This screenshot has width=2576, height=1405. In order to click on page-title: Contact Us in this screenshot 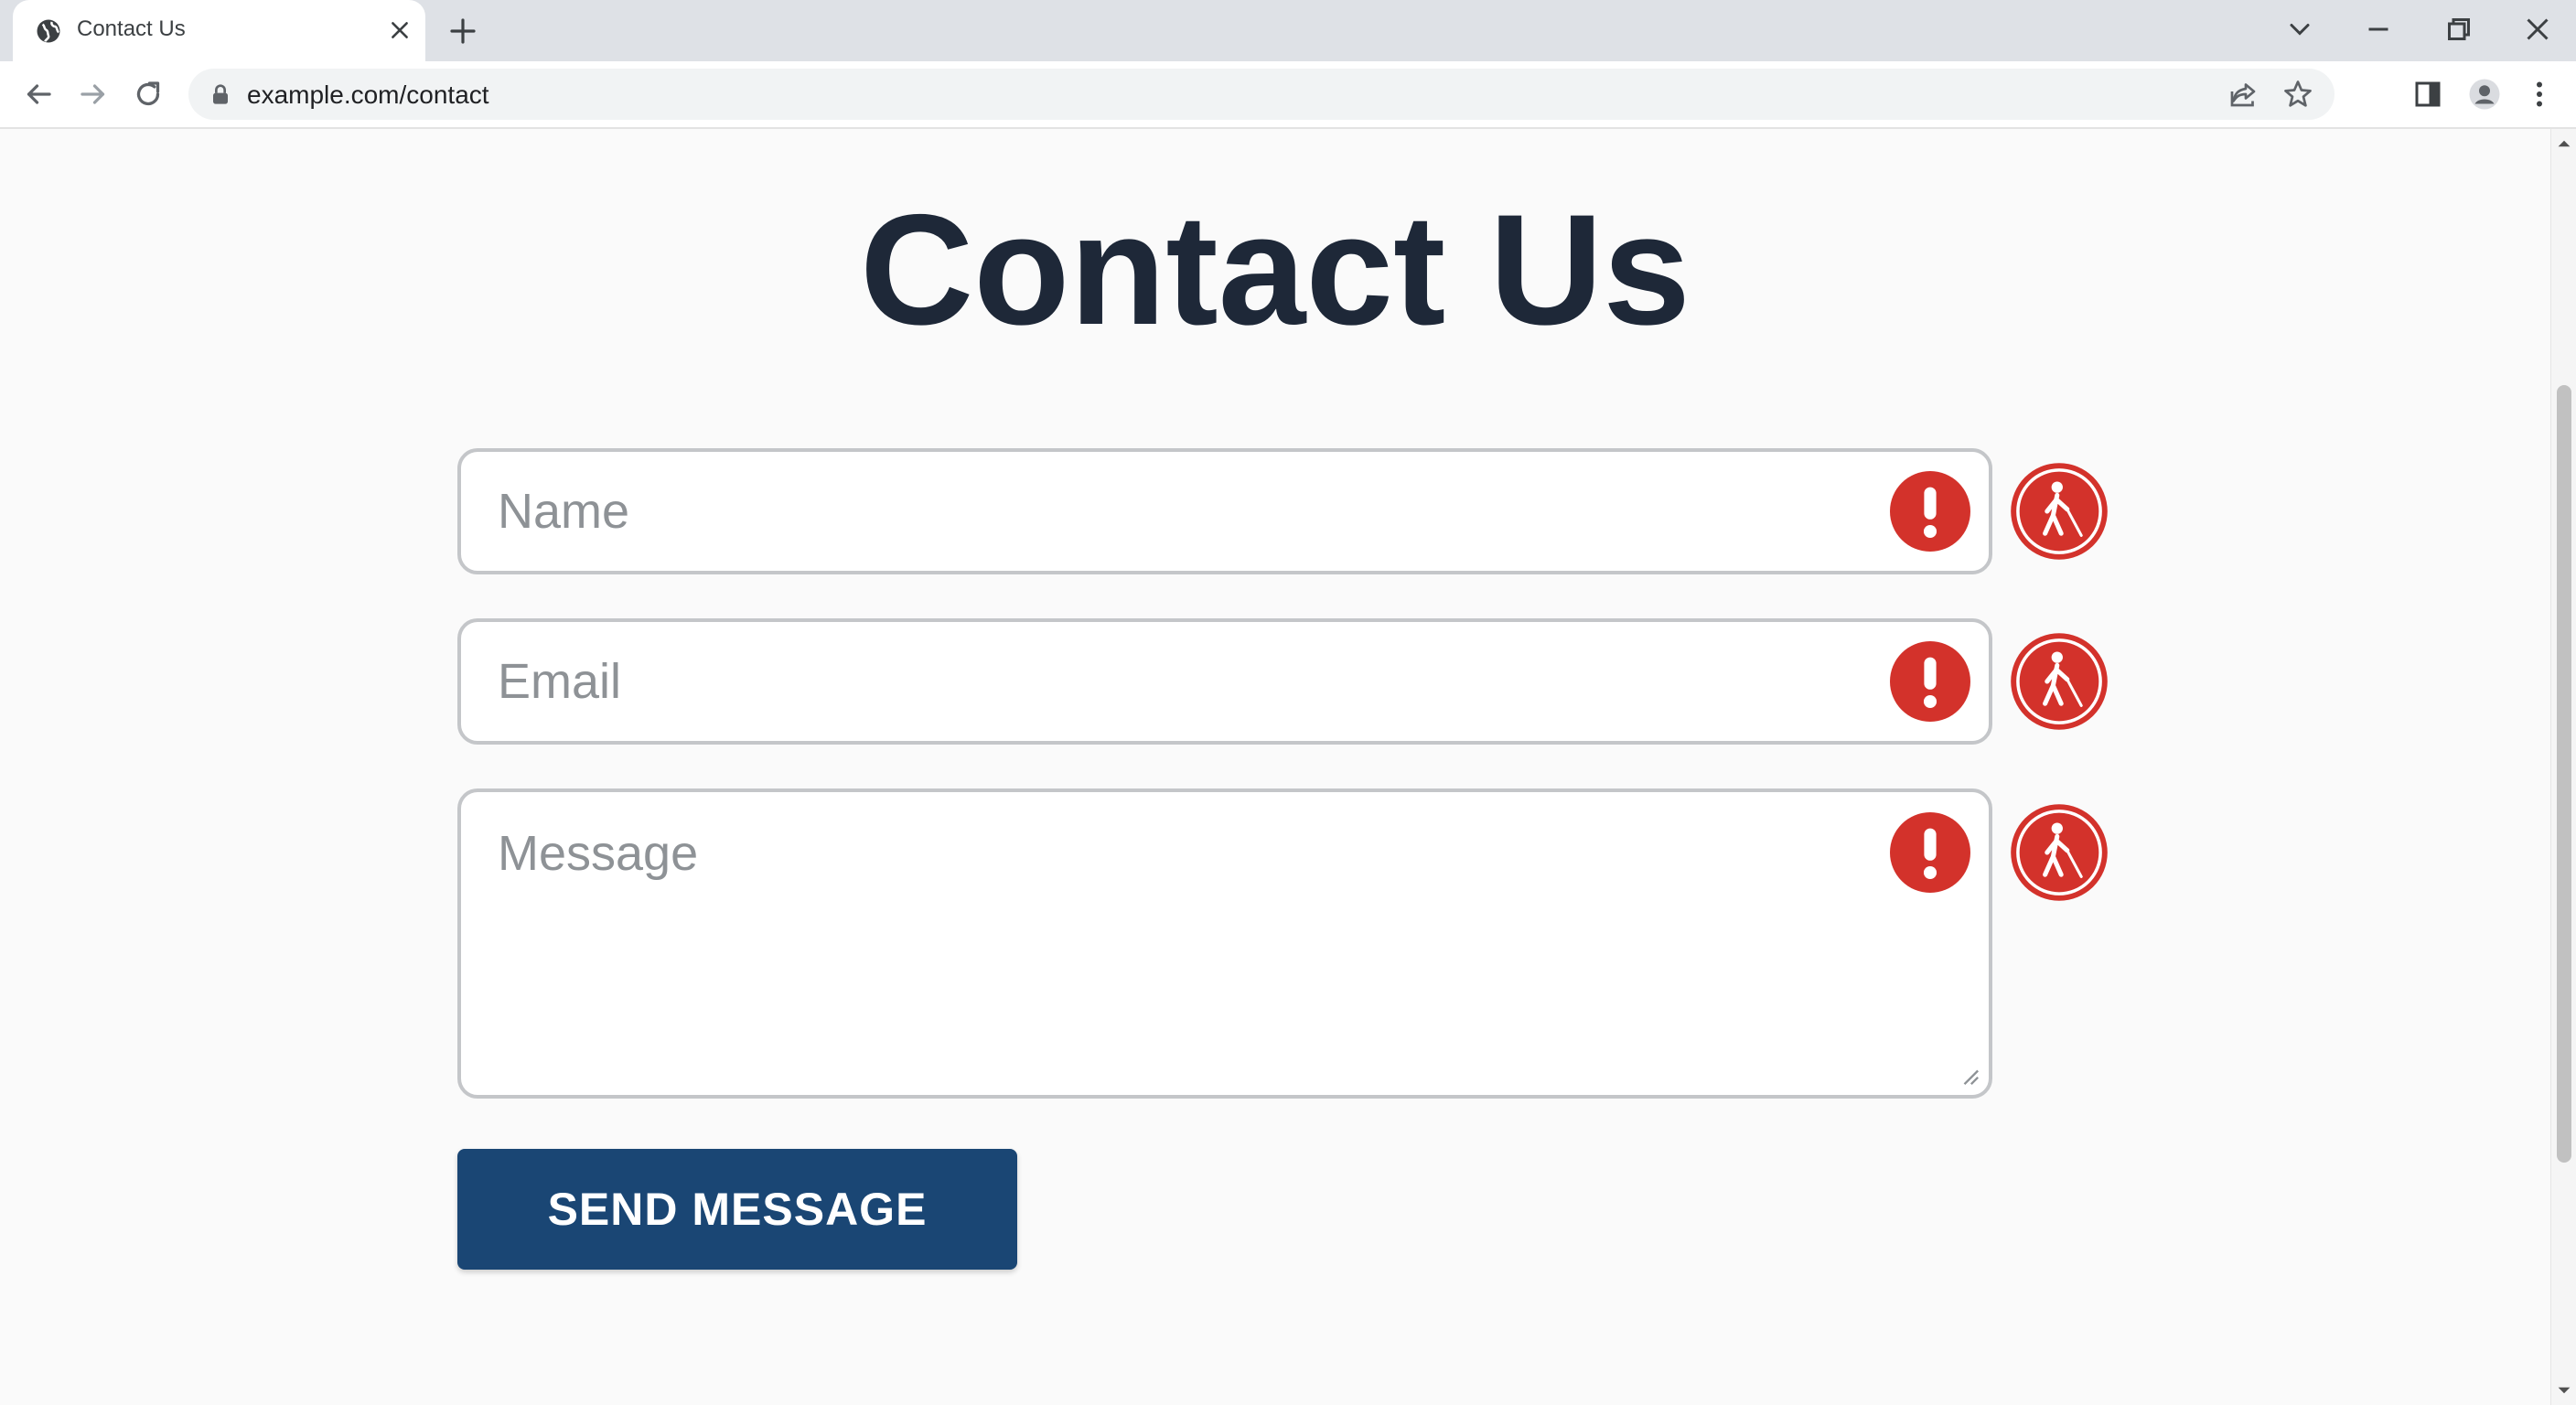, I will do `click(1275, 270)`.